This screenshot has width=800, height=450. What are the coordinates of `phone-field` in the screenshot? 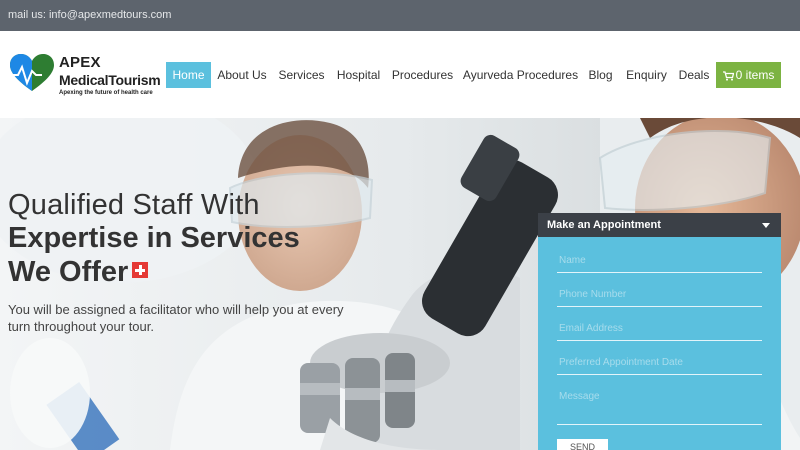 It's located at (659, 295).